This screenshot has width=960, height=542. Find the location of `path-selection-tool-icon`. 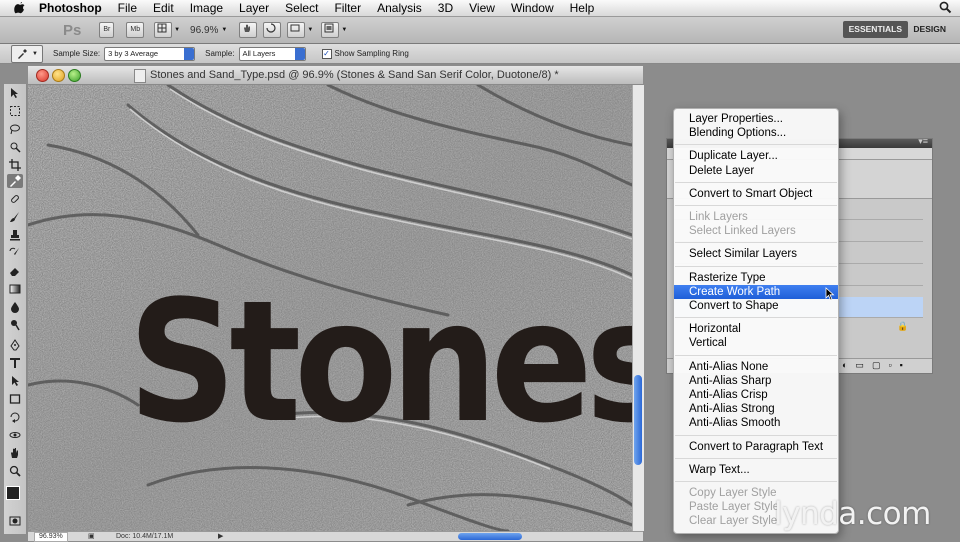

path-selection-tool-icon is located at coordinates (15, 381).